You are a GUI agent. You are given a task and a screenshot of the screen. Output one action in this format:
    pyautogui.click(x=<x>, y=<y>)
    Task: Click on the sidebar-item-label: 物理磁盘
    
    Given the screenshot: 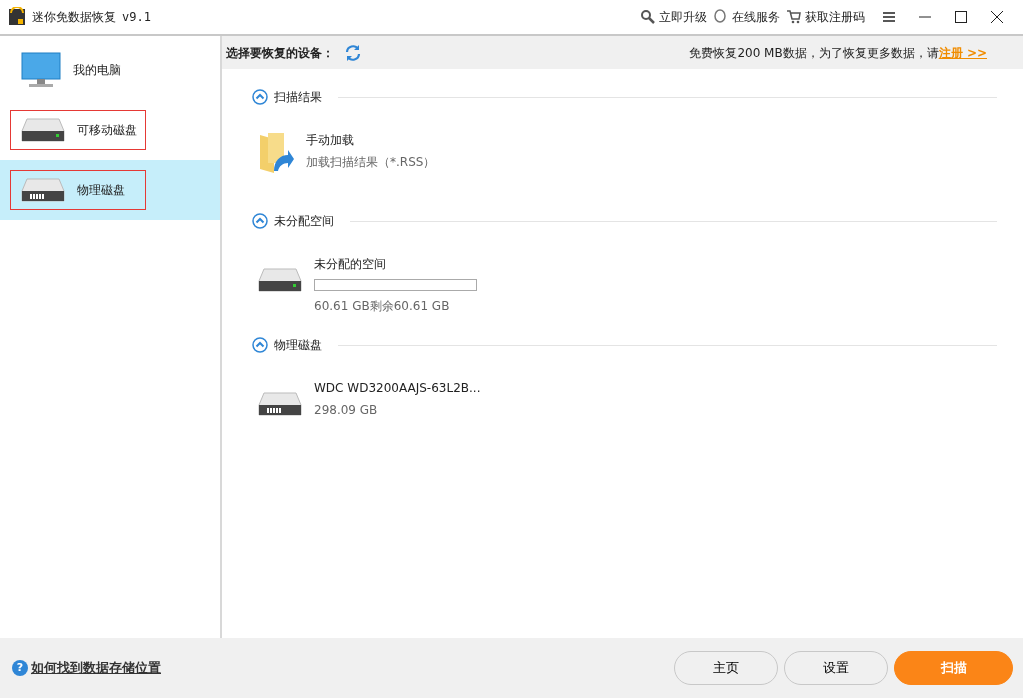 What is the action you would take?
    pyautogui.click(x=101, y=190)
    